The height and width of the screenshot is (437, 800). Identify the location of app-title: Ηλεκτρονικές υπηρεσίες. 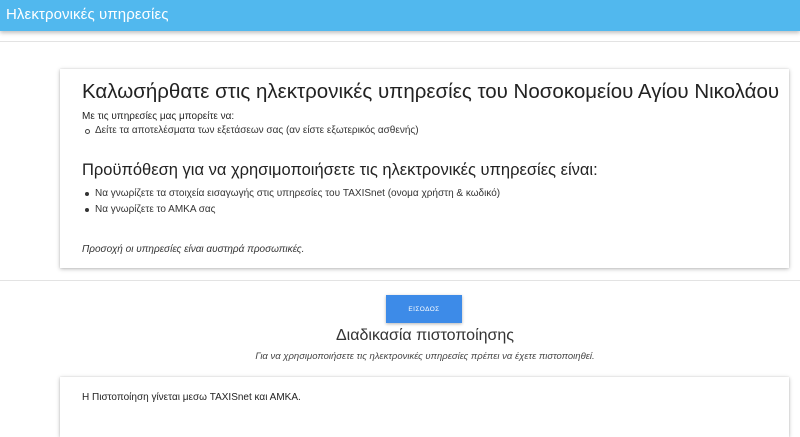
(87, 14).